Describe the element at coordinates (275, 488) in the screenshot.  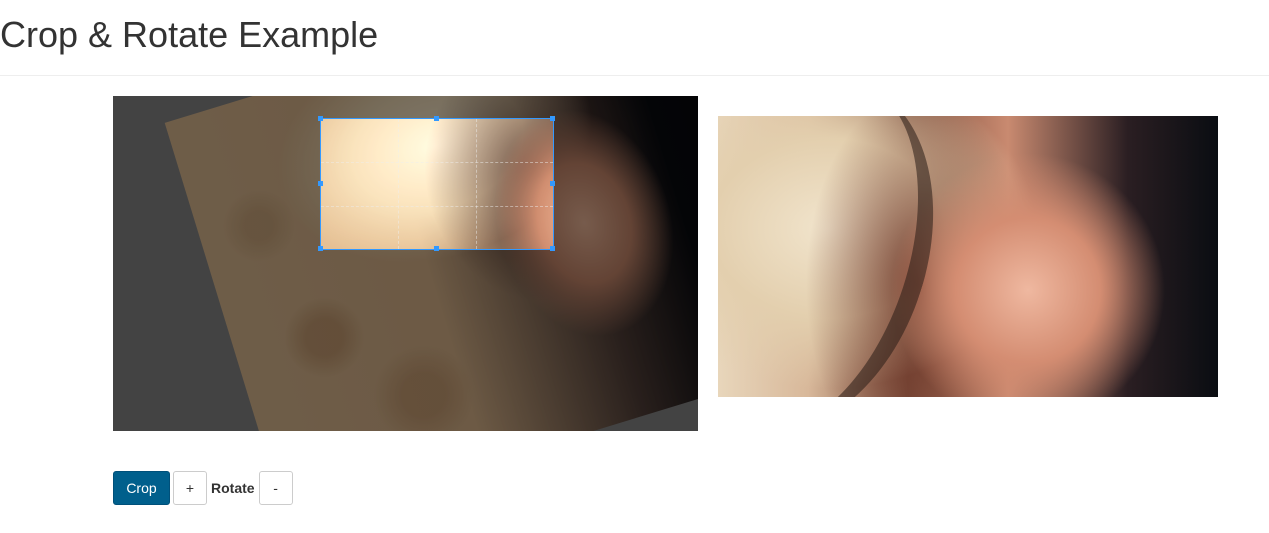
I see `rotate-minus-button: -` at that location.